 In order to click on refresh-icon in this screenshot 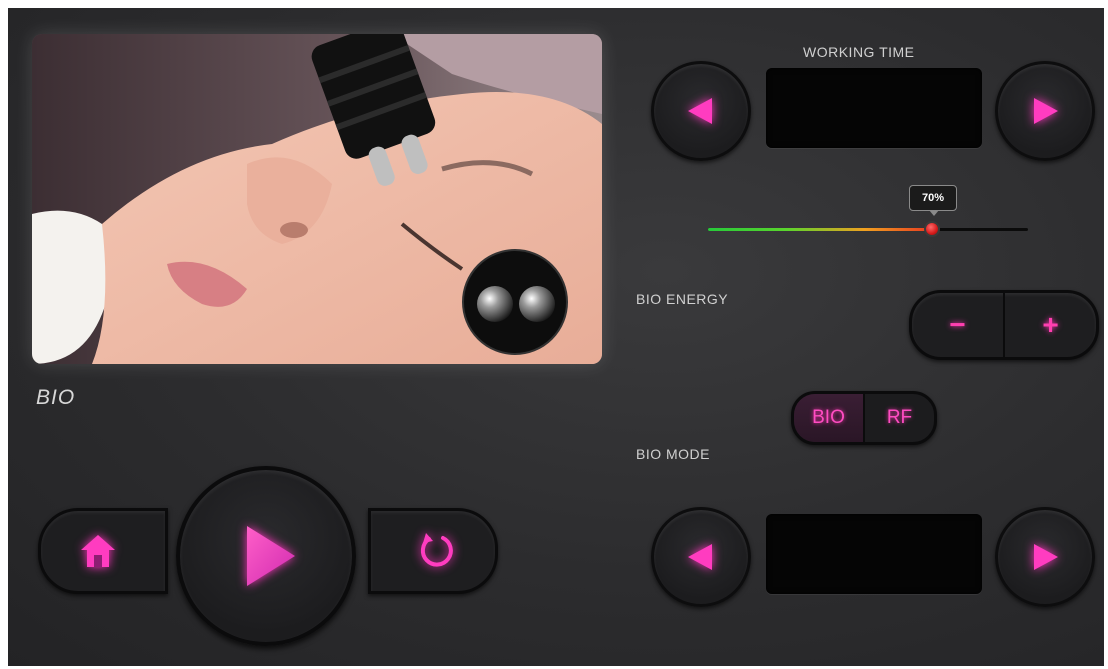, I will do `click(436, 550)`.